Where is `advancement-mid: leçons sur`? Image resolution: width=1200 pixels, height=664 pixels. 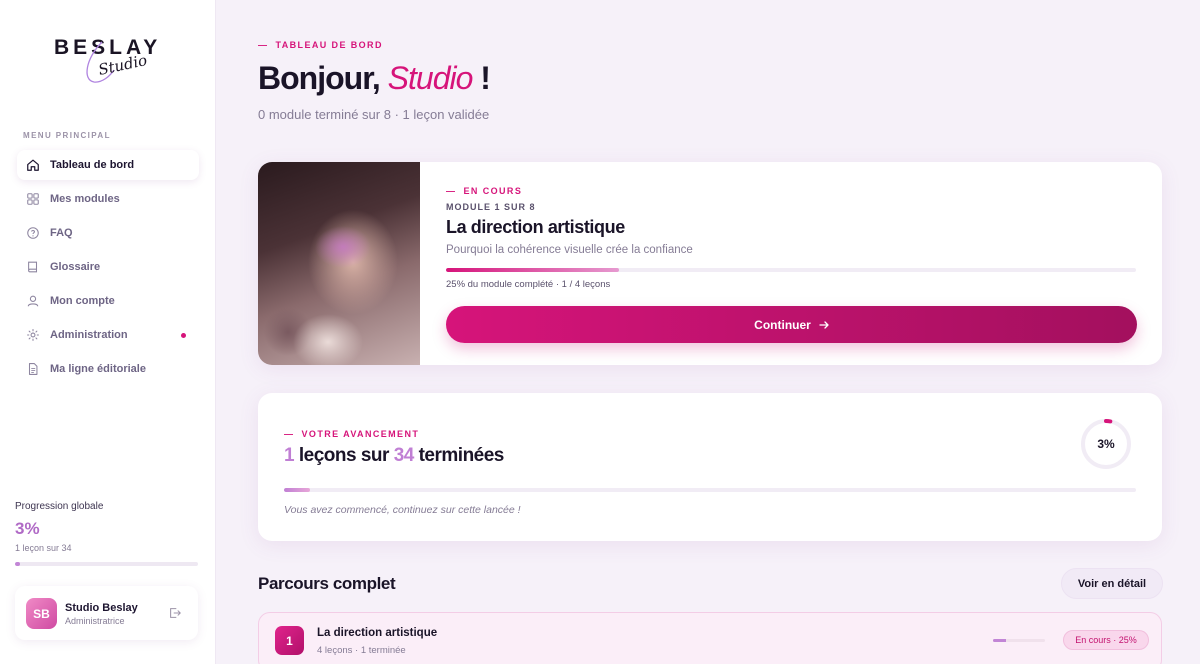 advancement-mid: leçons sur is located at coordinates (344, 455).